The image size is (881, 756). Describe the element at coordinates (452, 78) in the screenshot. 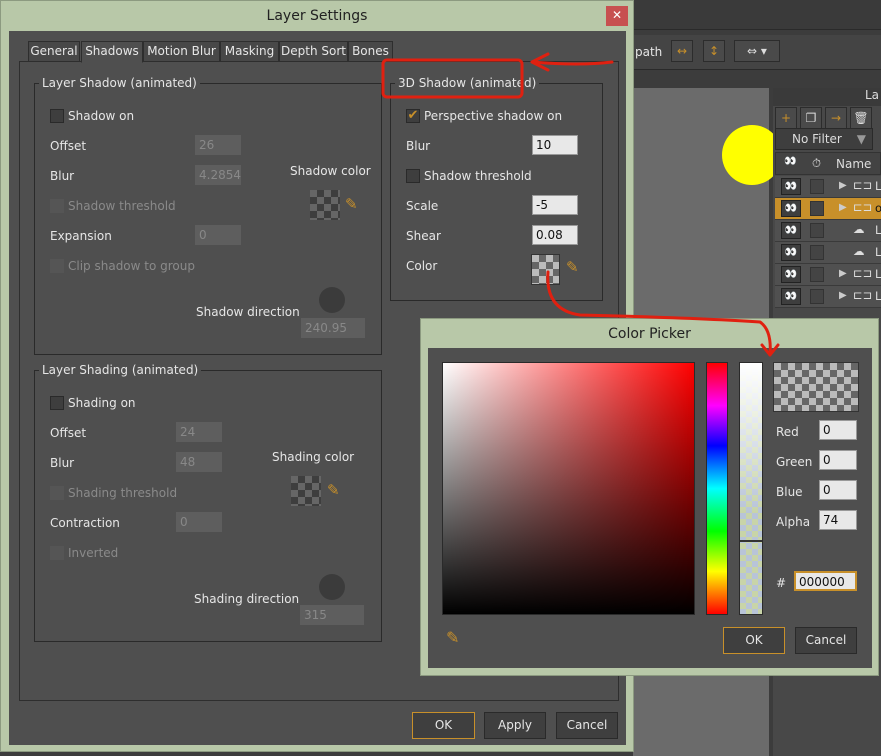

I see `annotation-highlight-box` at that location.